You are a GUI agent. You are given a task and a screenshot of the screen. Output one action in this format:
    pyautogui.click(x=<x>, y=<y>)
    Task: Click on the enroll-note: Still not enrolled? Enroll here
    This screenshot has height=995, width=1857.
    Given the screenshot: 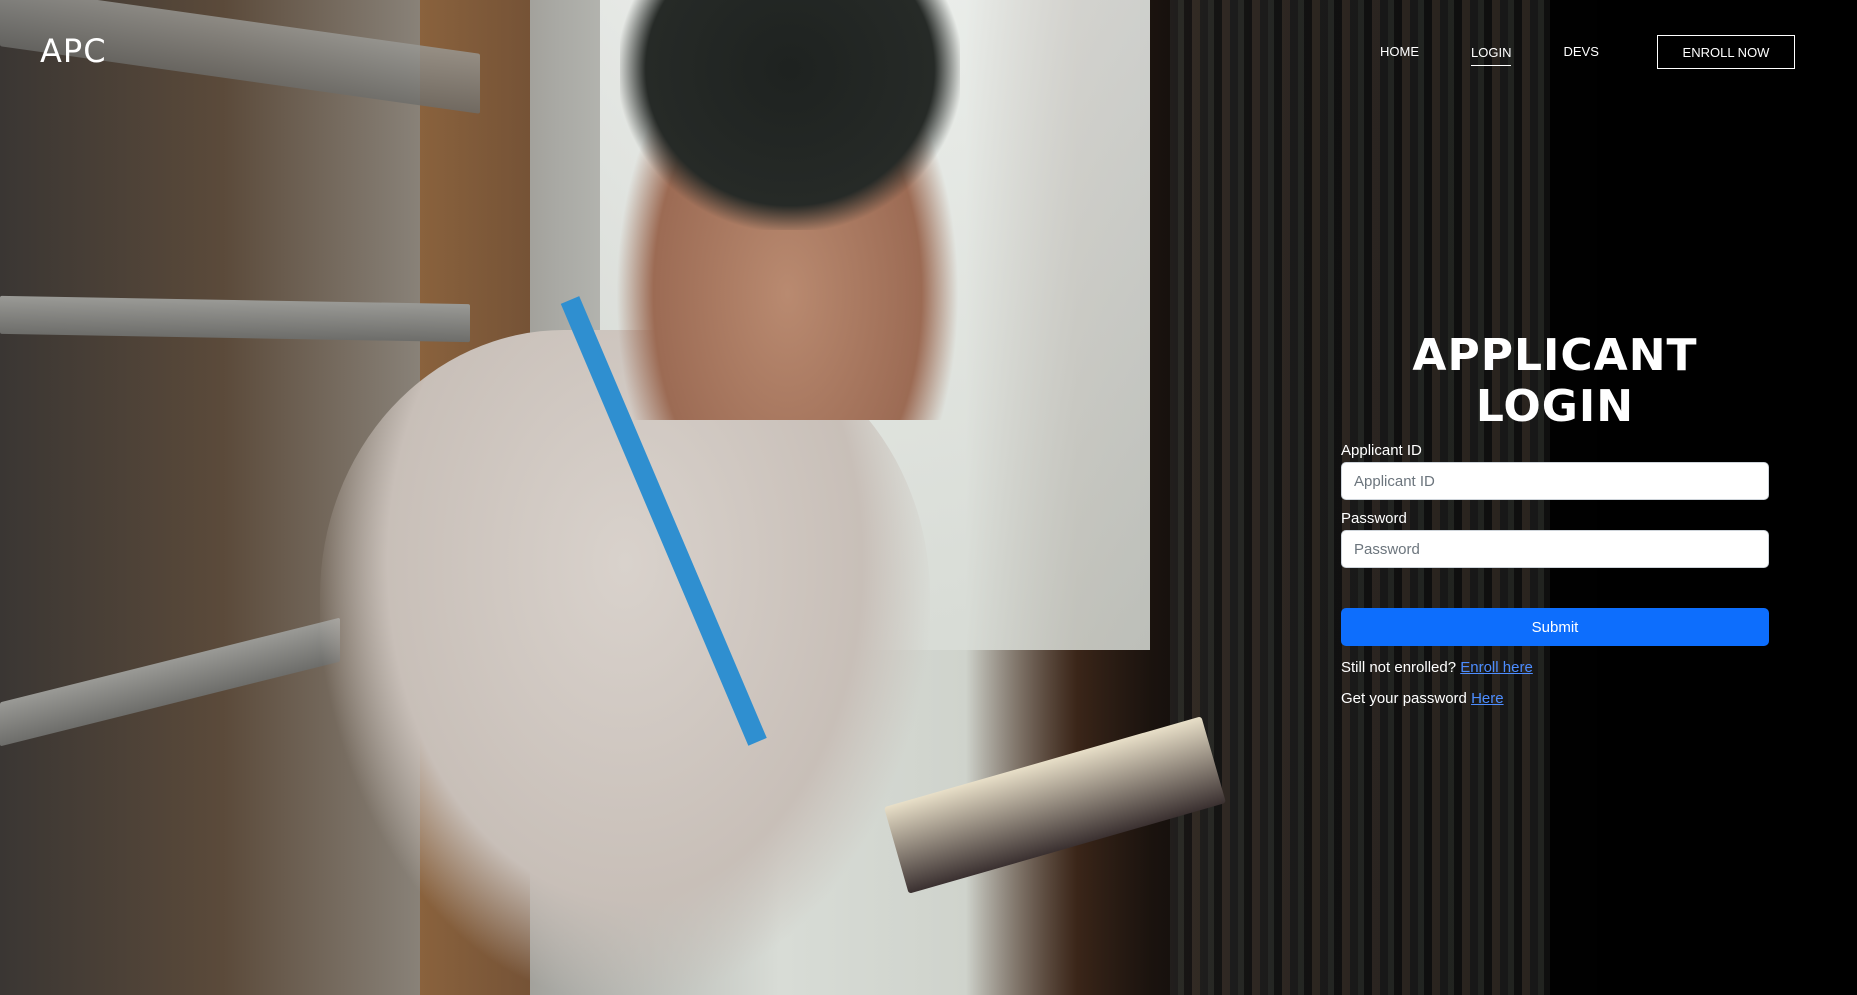 What is the action you would take?
    pyautogui.click(x=1555, y=667)
    